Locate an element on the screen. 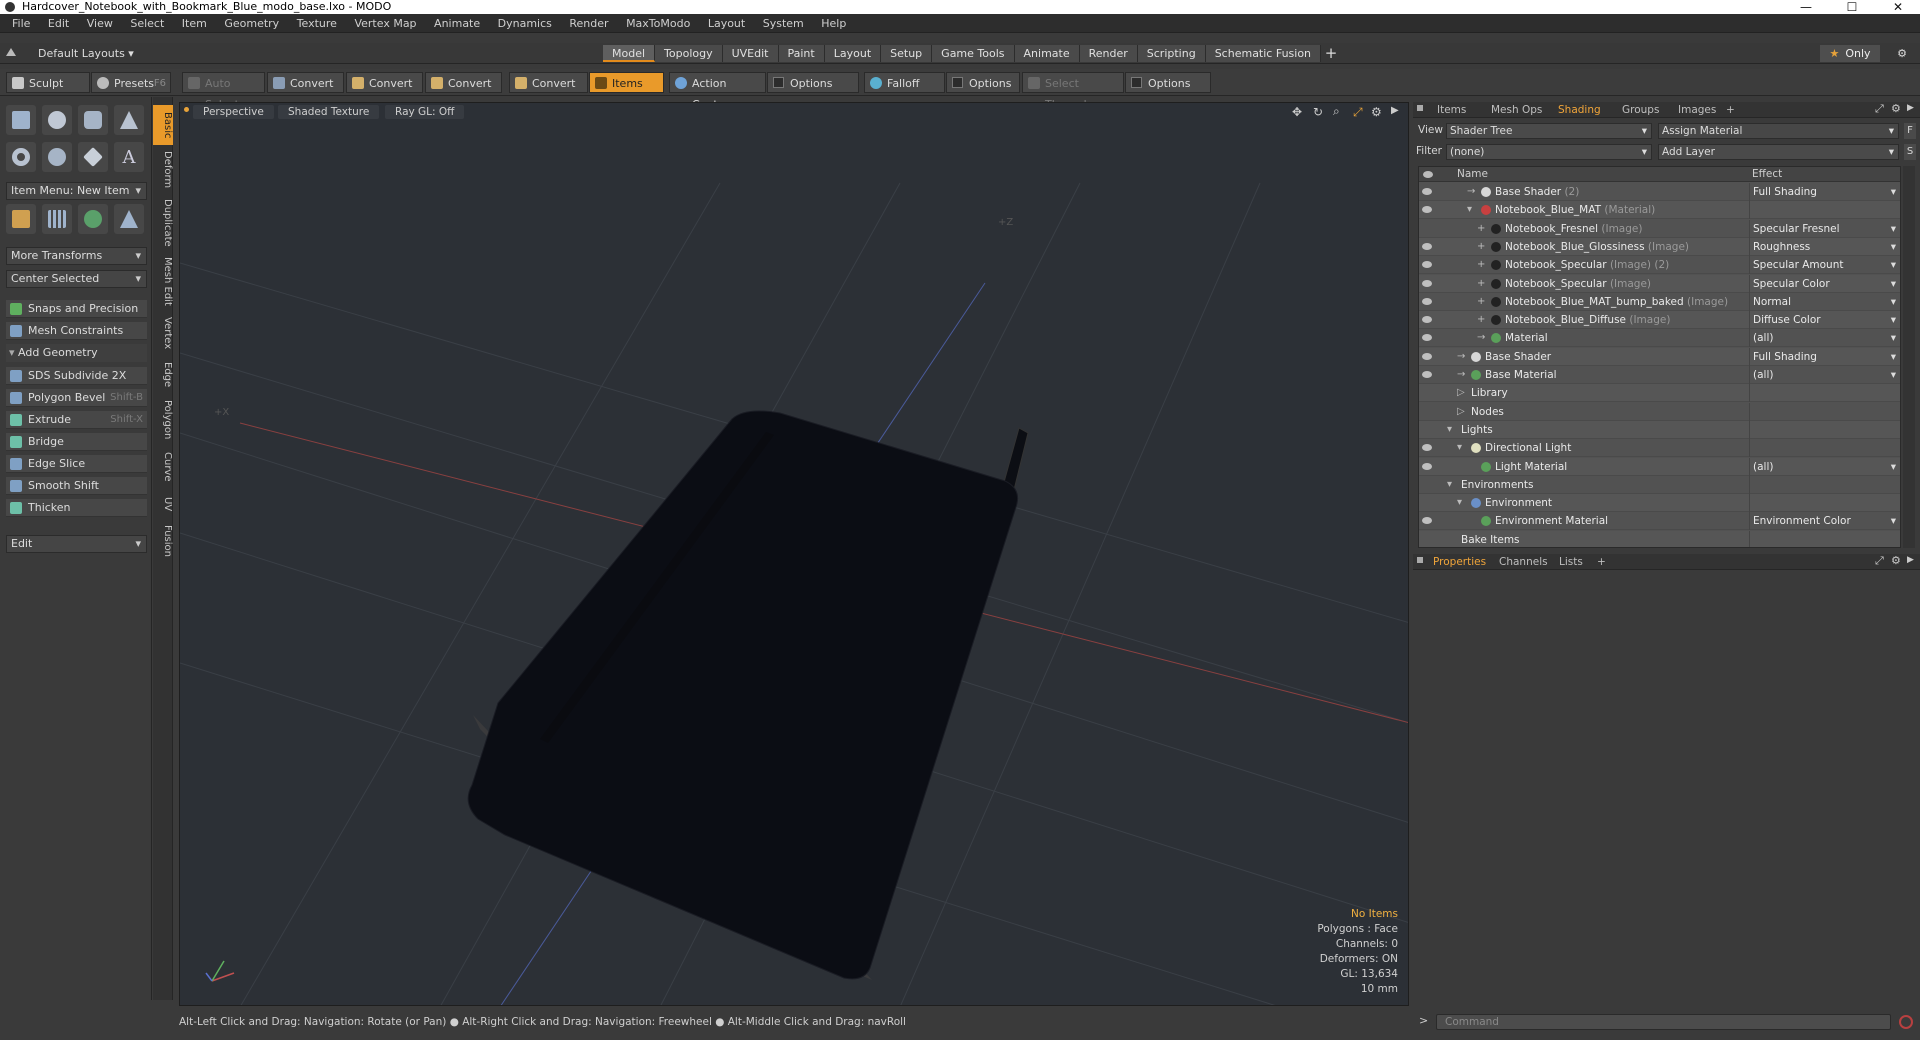 The image size is (1920, 1040). view-dropdown: Shader Tree is located at coordinates (1549, 131).